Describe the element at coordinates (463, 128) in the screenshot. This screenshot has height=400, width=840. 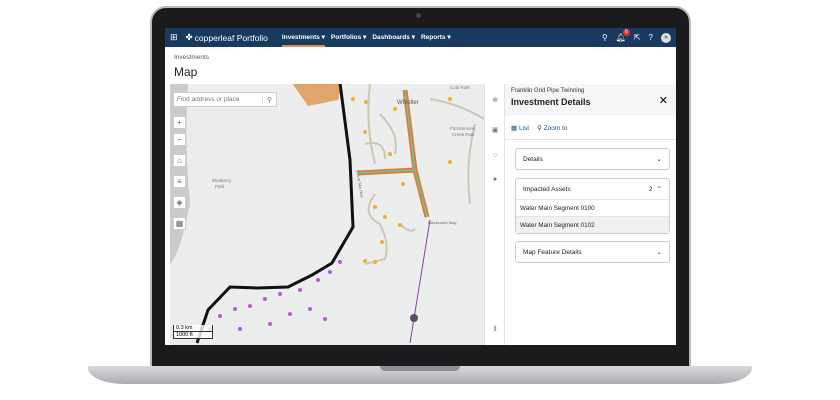
I see `label-fitzsimmons: Fitzsimmons` at that location.